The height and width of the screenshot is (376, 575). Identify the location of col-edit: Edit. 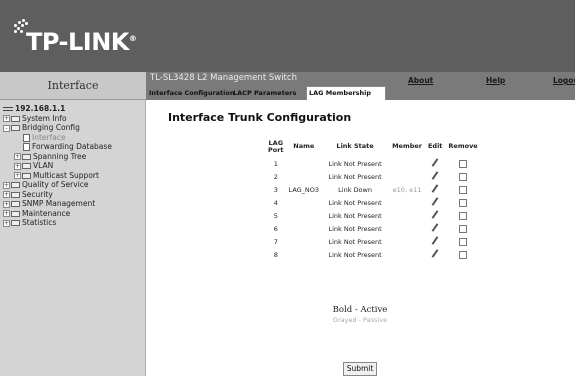
(435, 146).